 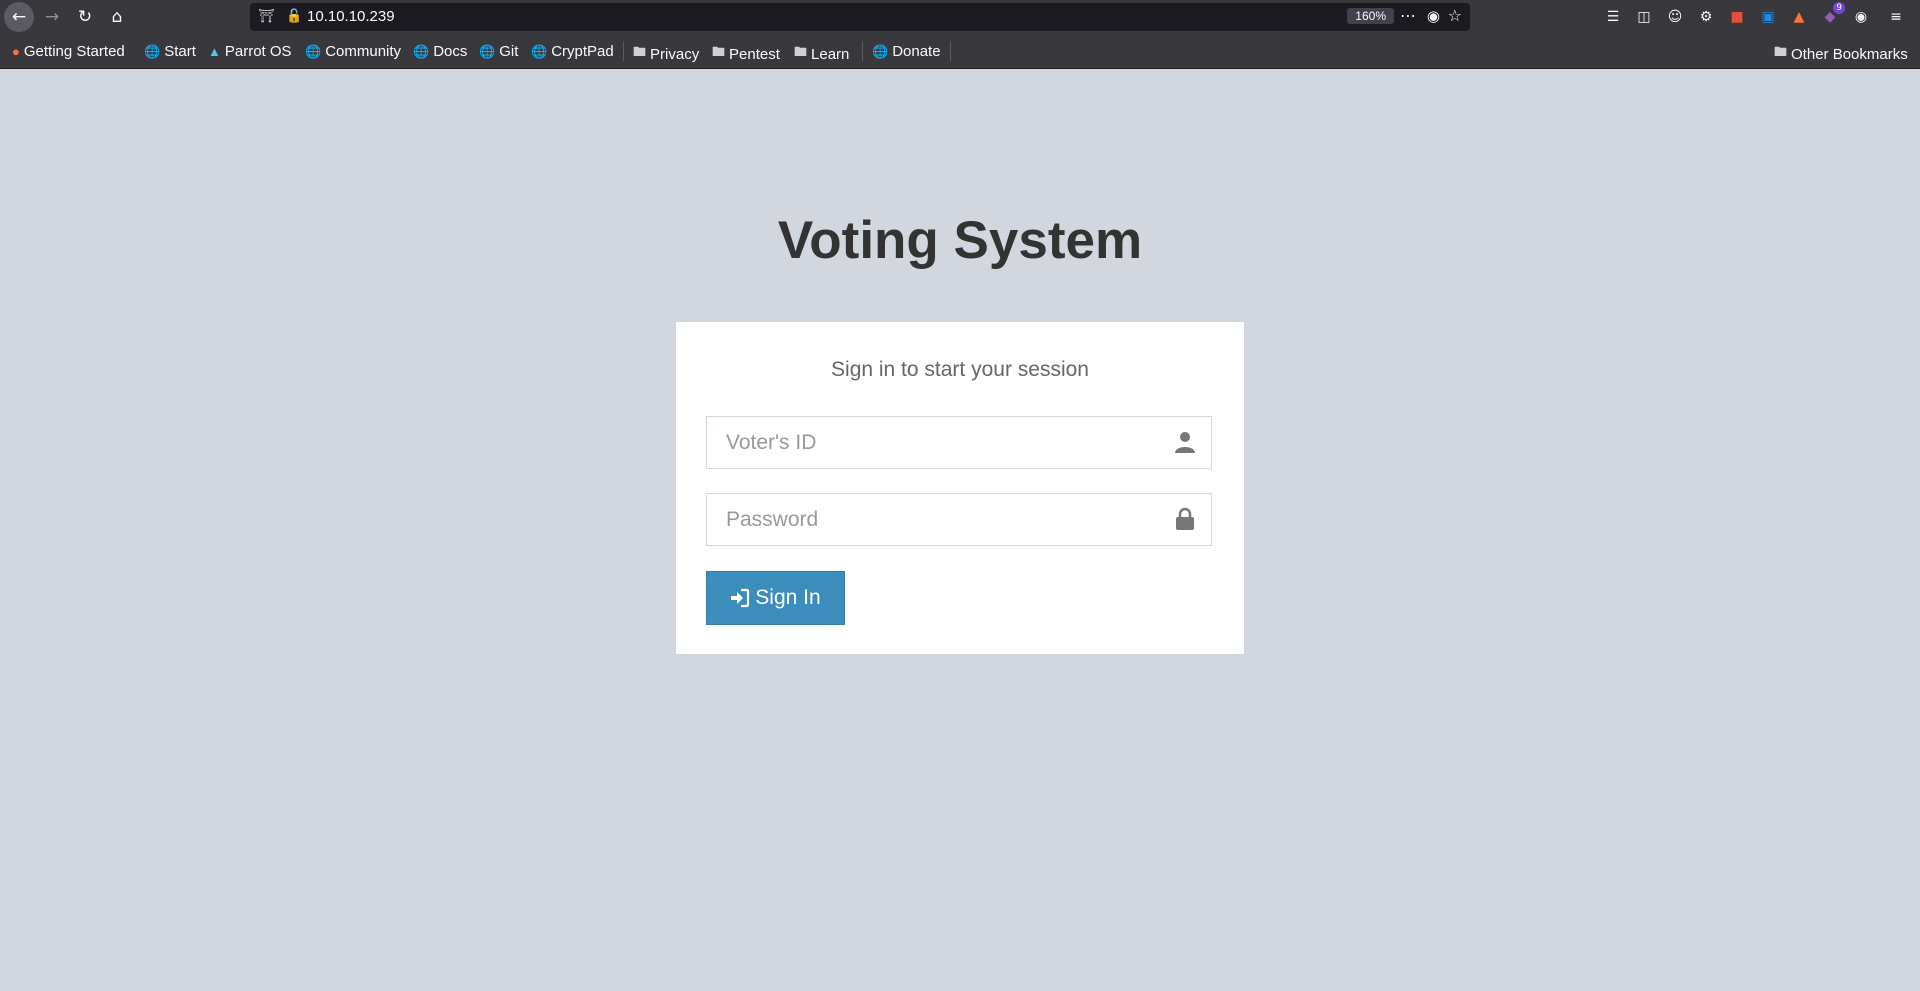 What do you see at coordinates (1737, 17) in the screenshot?
I see `ublock-origin-icon: ■` at bounding box center [1737, 17].